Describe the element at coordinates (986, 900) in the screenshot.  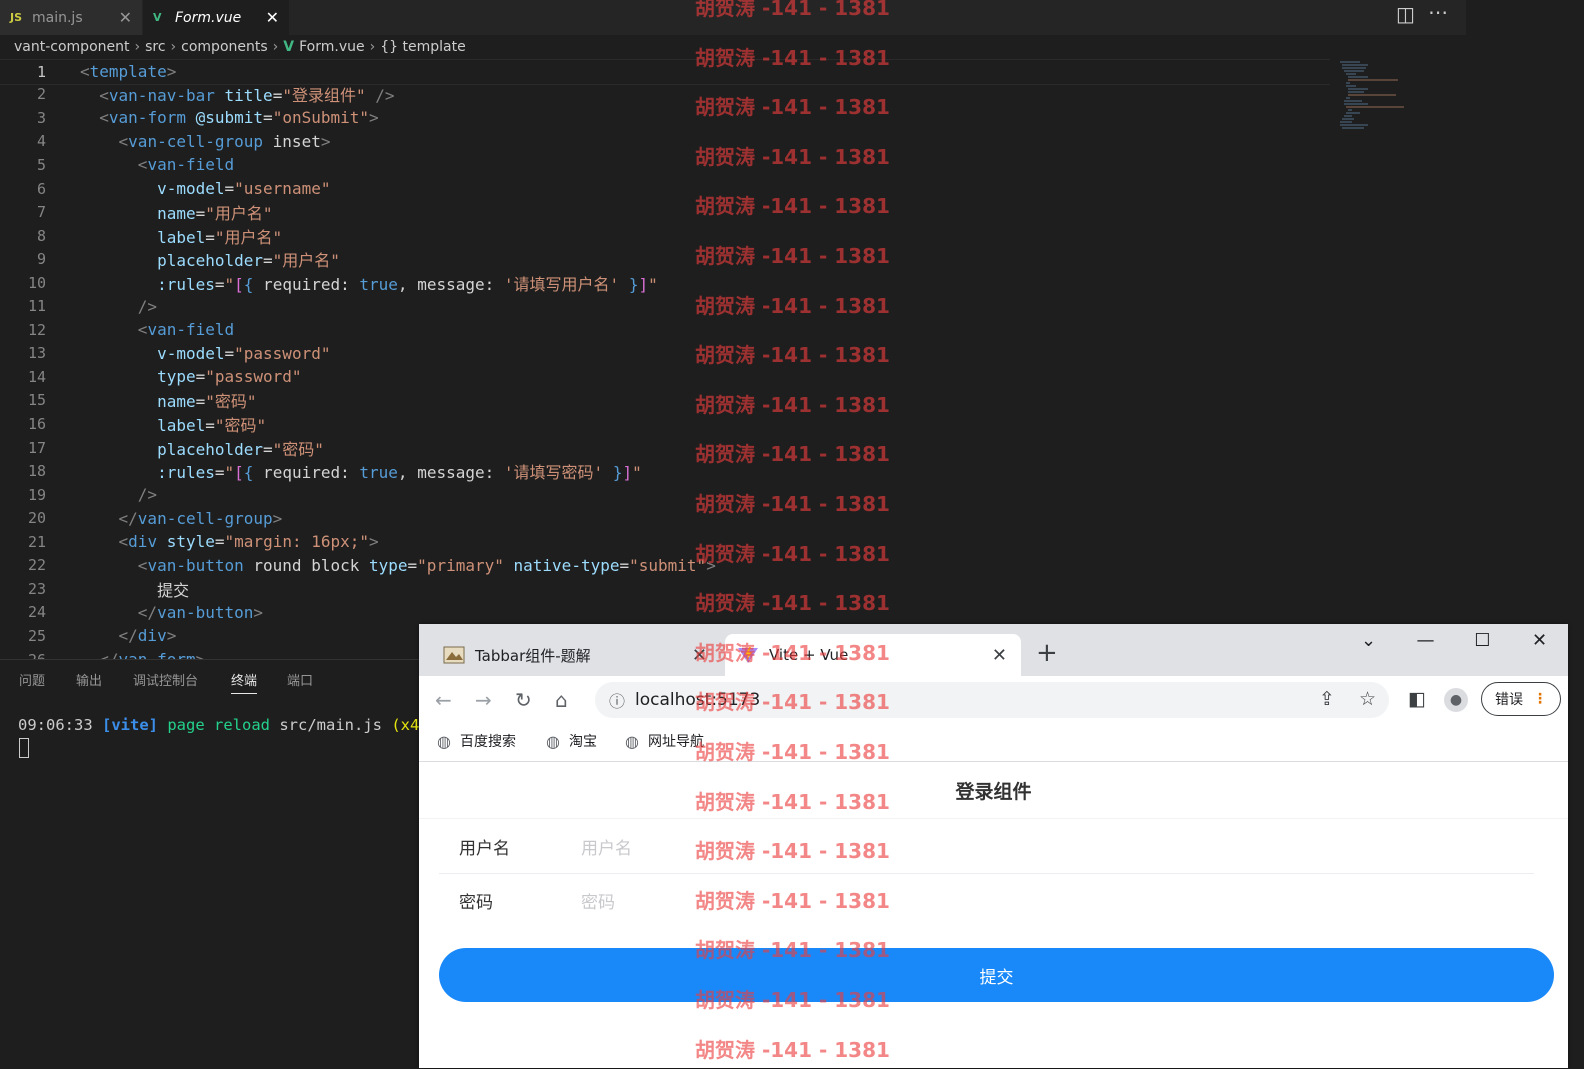
I see `password-field: 密码 密码` at that location.